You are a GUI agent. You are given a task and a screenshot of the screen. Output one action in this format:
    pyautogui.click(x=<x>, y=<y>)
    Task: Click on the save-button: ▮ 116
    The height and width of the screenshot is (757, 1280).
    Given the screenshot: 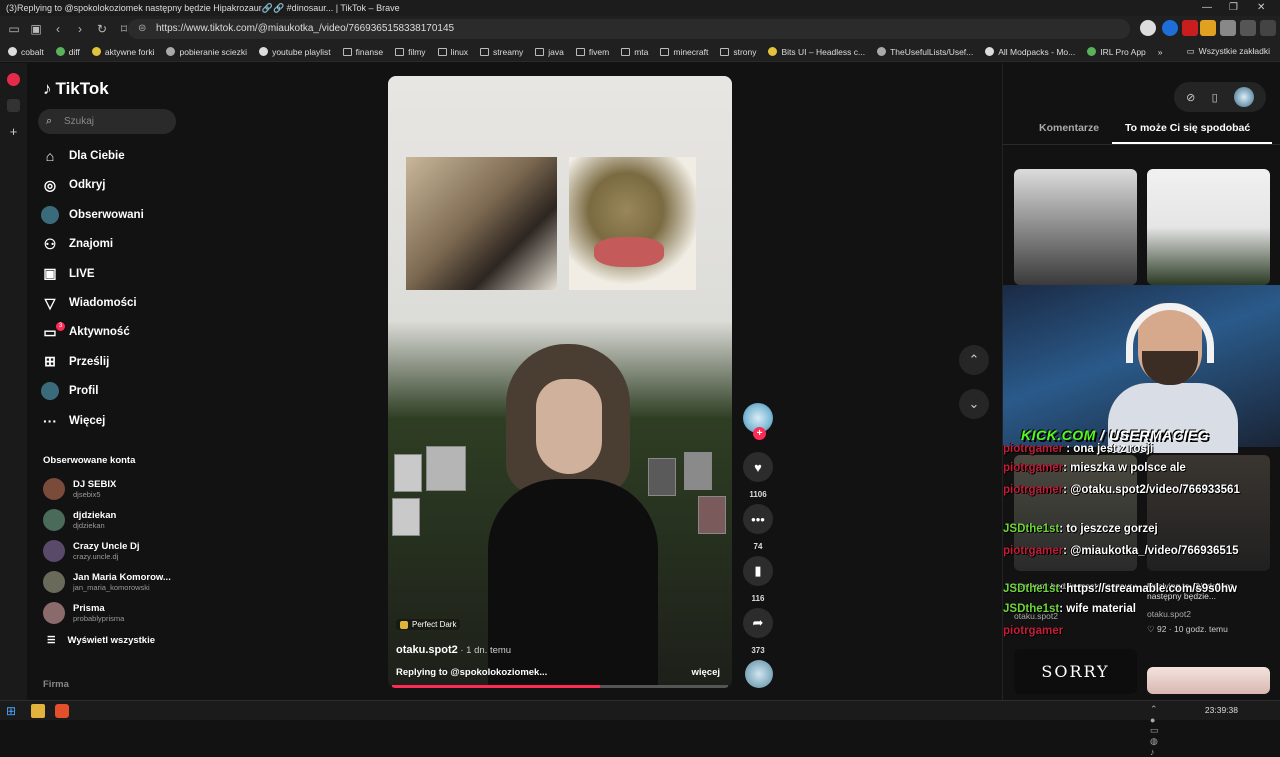 What is the action you would take?
    pyautogui.click(x=758, y=579)
    